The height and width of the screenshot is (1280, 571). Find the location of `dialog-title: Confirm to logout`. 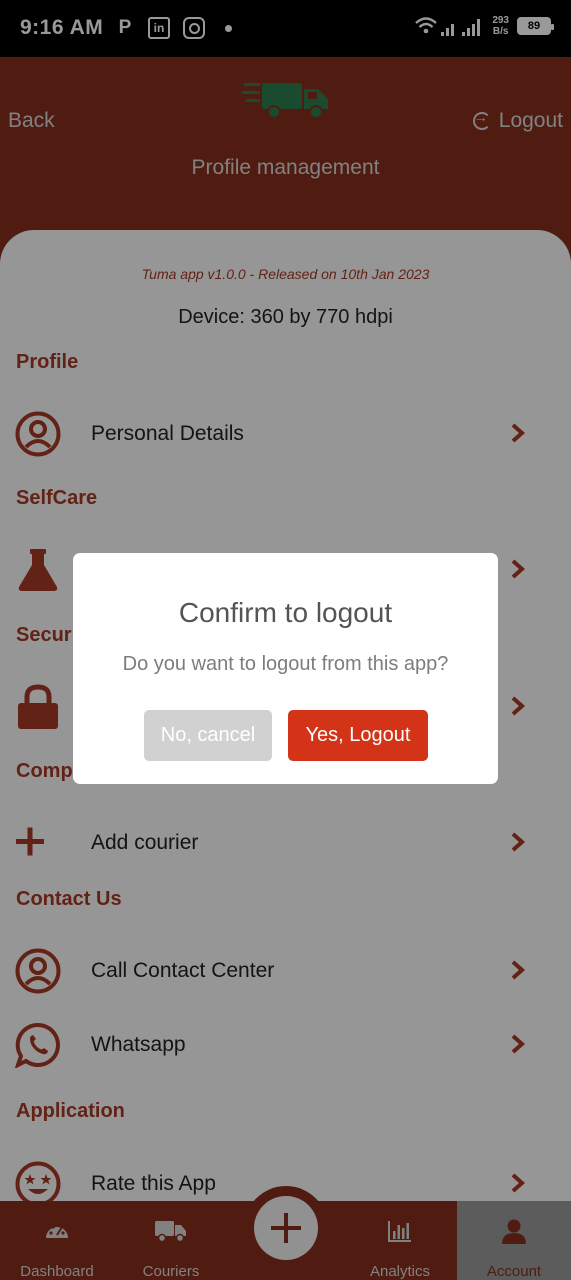

dialog-title: Confirm to logout is located at coordinates (285, 612).